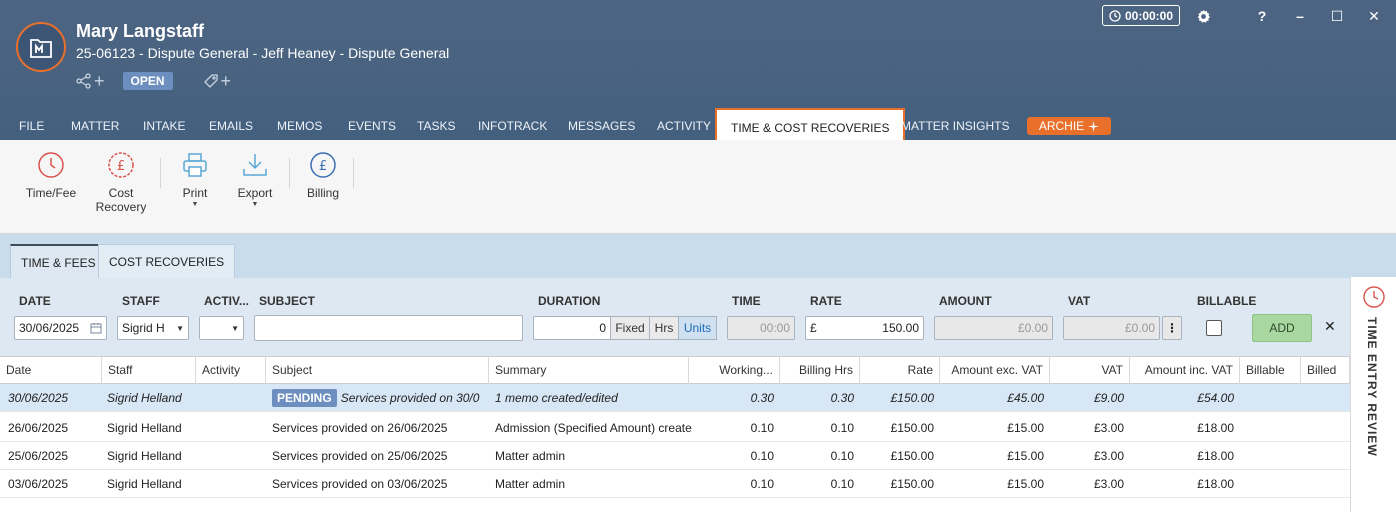  I want to click on subject-label: SUBJECT, so click(287, 301).